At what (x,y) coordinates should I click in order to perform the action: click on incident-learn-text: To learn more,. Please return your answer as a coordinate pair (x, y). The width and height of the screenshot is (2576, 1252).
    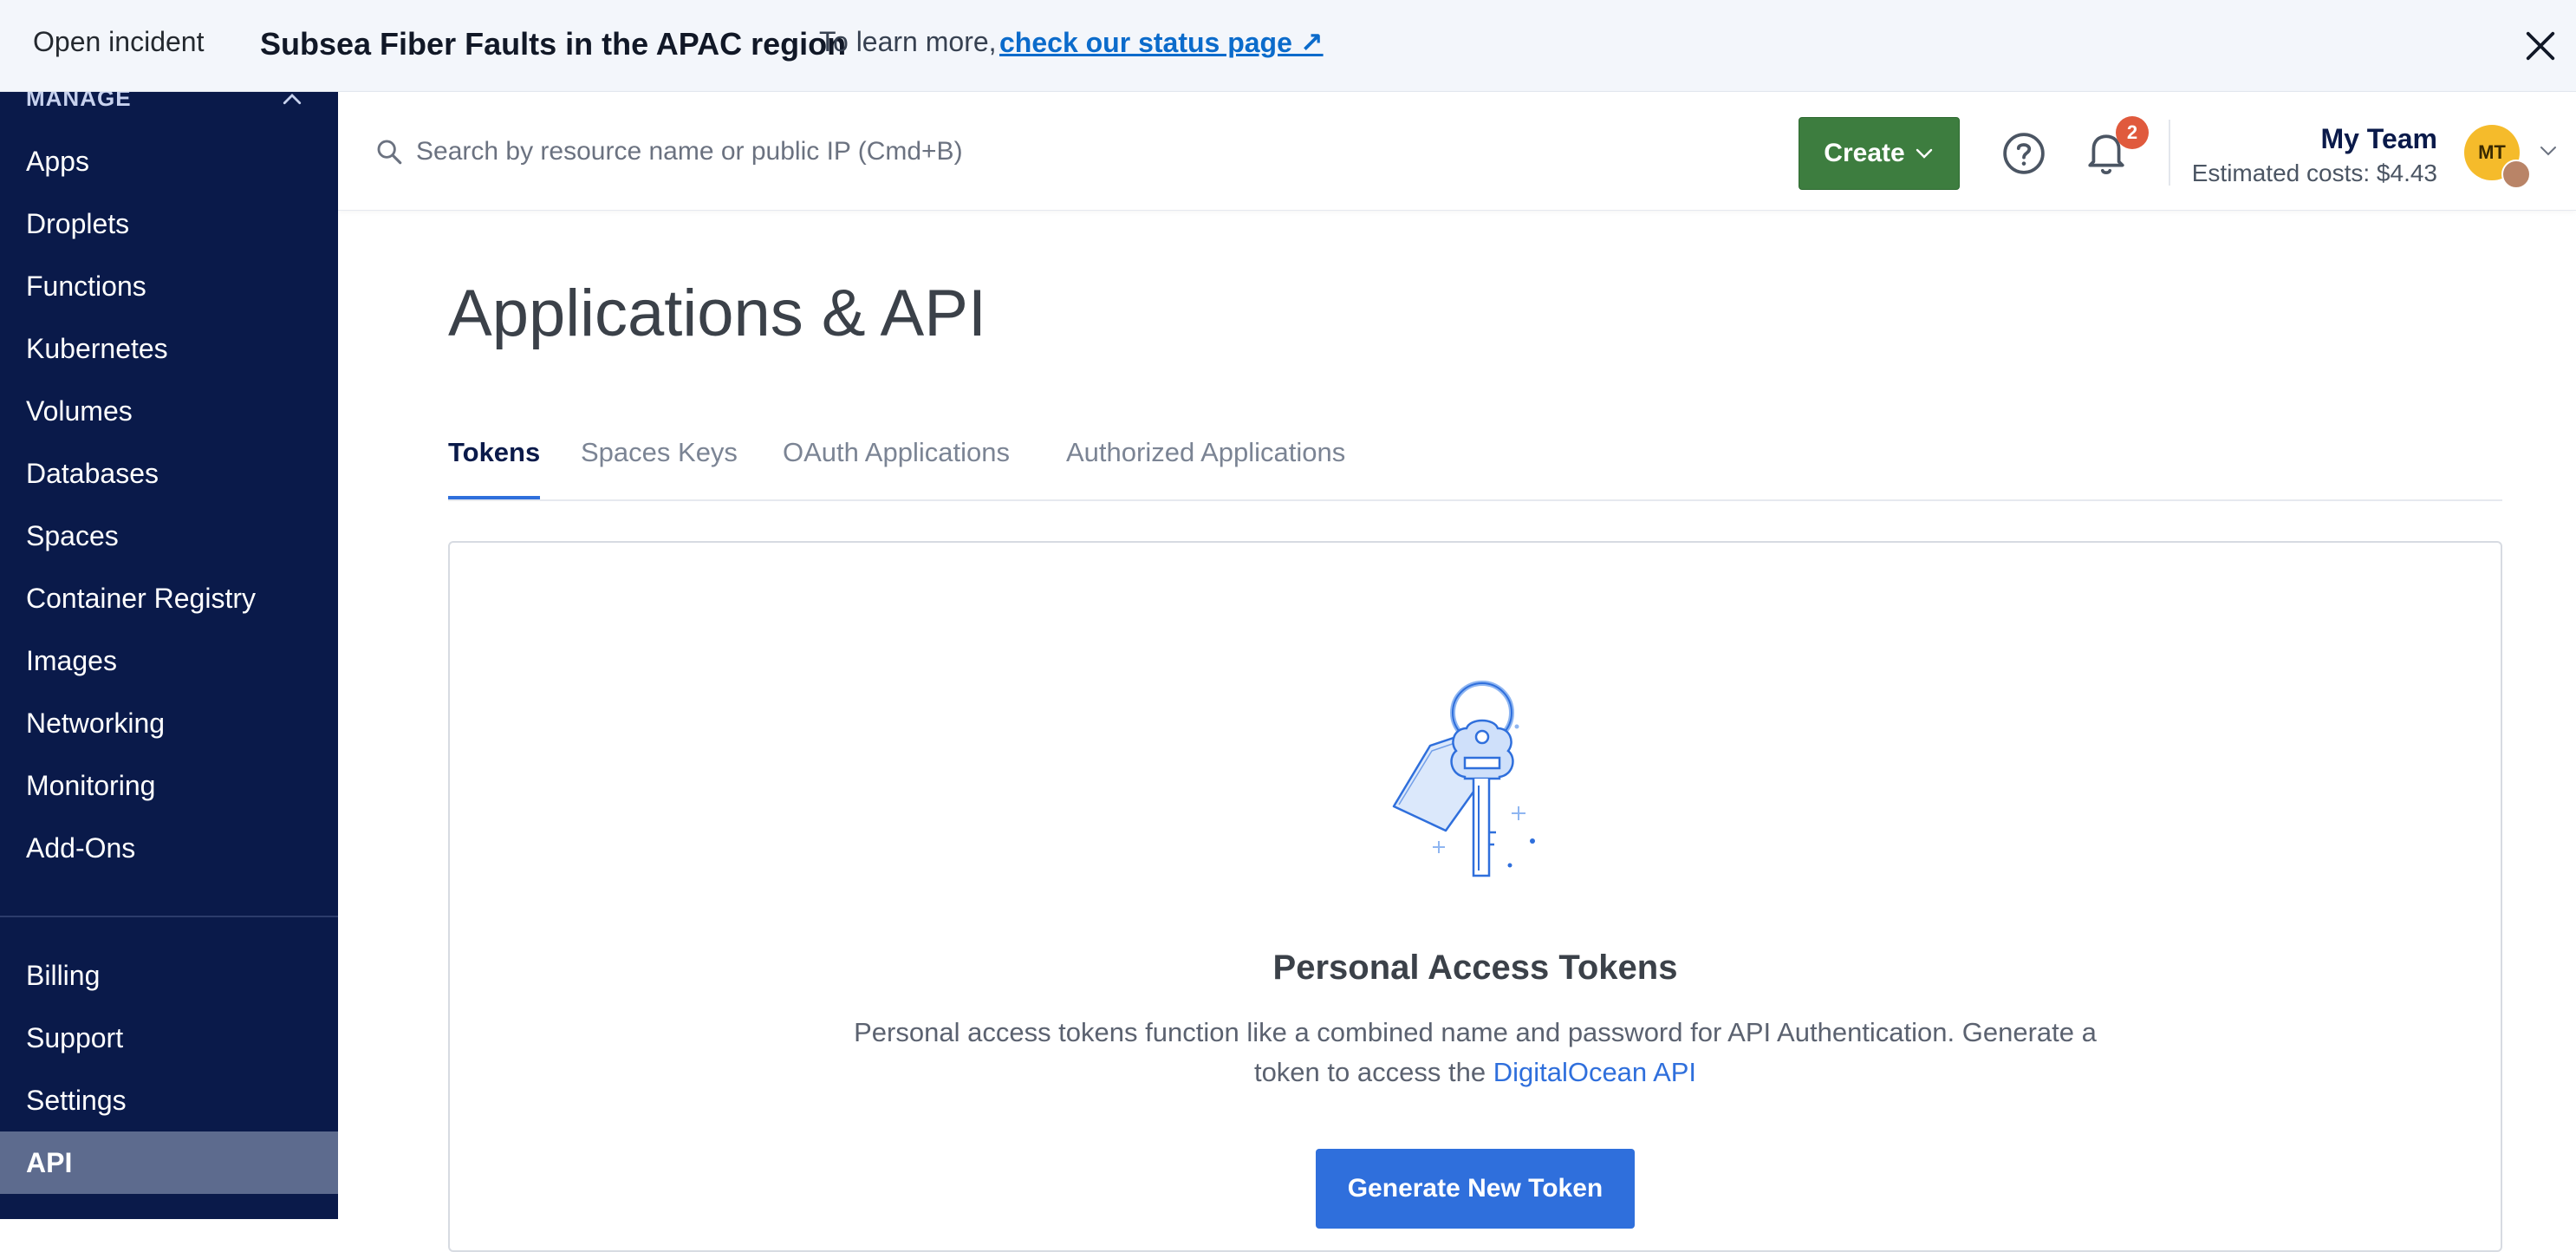
    Looking at the image, I should click on (908, 41).